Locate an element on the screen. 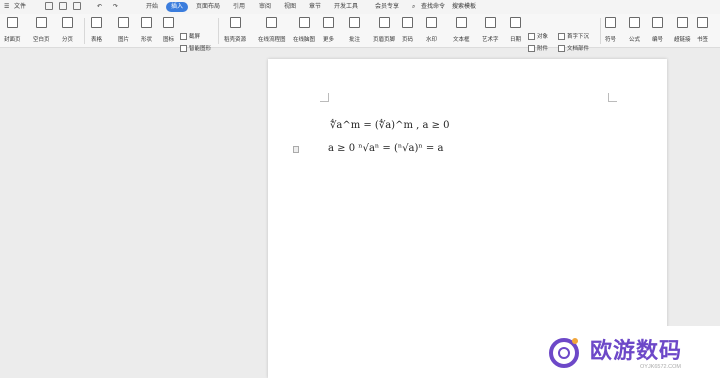 The width and height of the screenshot is (720, 378). formula-text-2: a ≥ 0 ⁿ√aⁿ = (ⁿ√a)ⁿ = a is located at coordinates (386, 148).